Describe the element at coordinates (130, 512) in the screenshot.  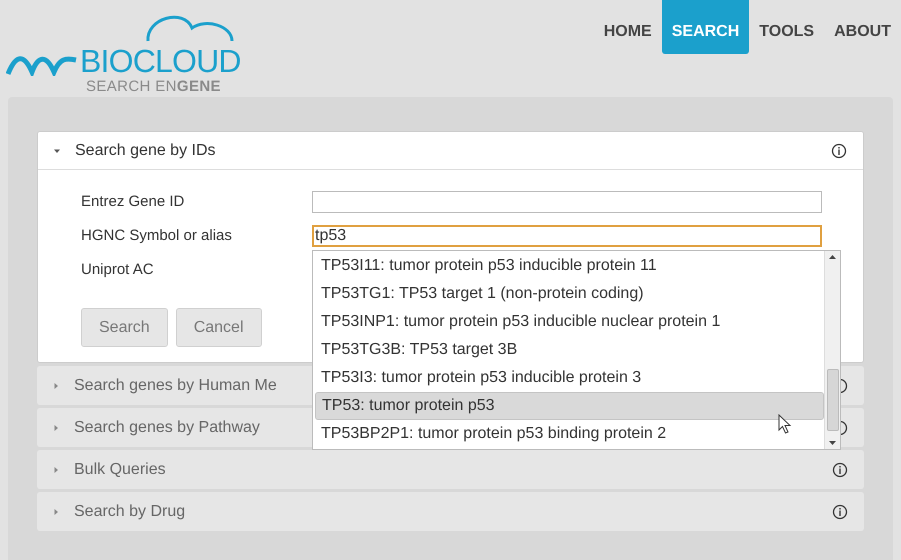
I see `panel-title: Search by Drug` at that location.